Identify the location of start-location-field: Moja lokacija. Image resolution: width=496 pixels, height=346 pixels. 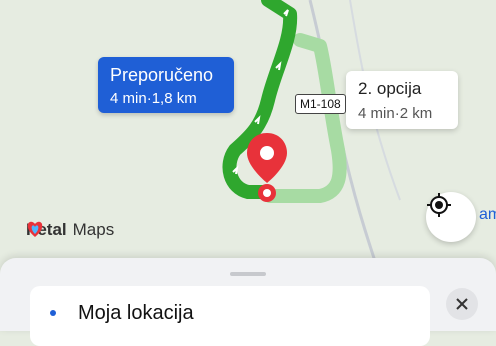
(230, 316).